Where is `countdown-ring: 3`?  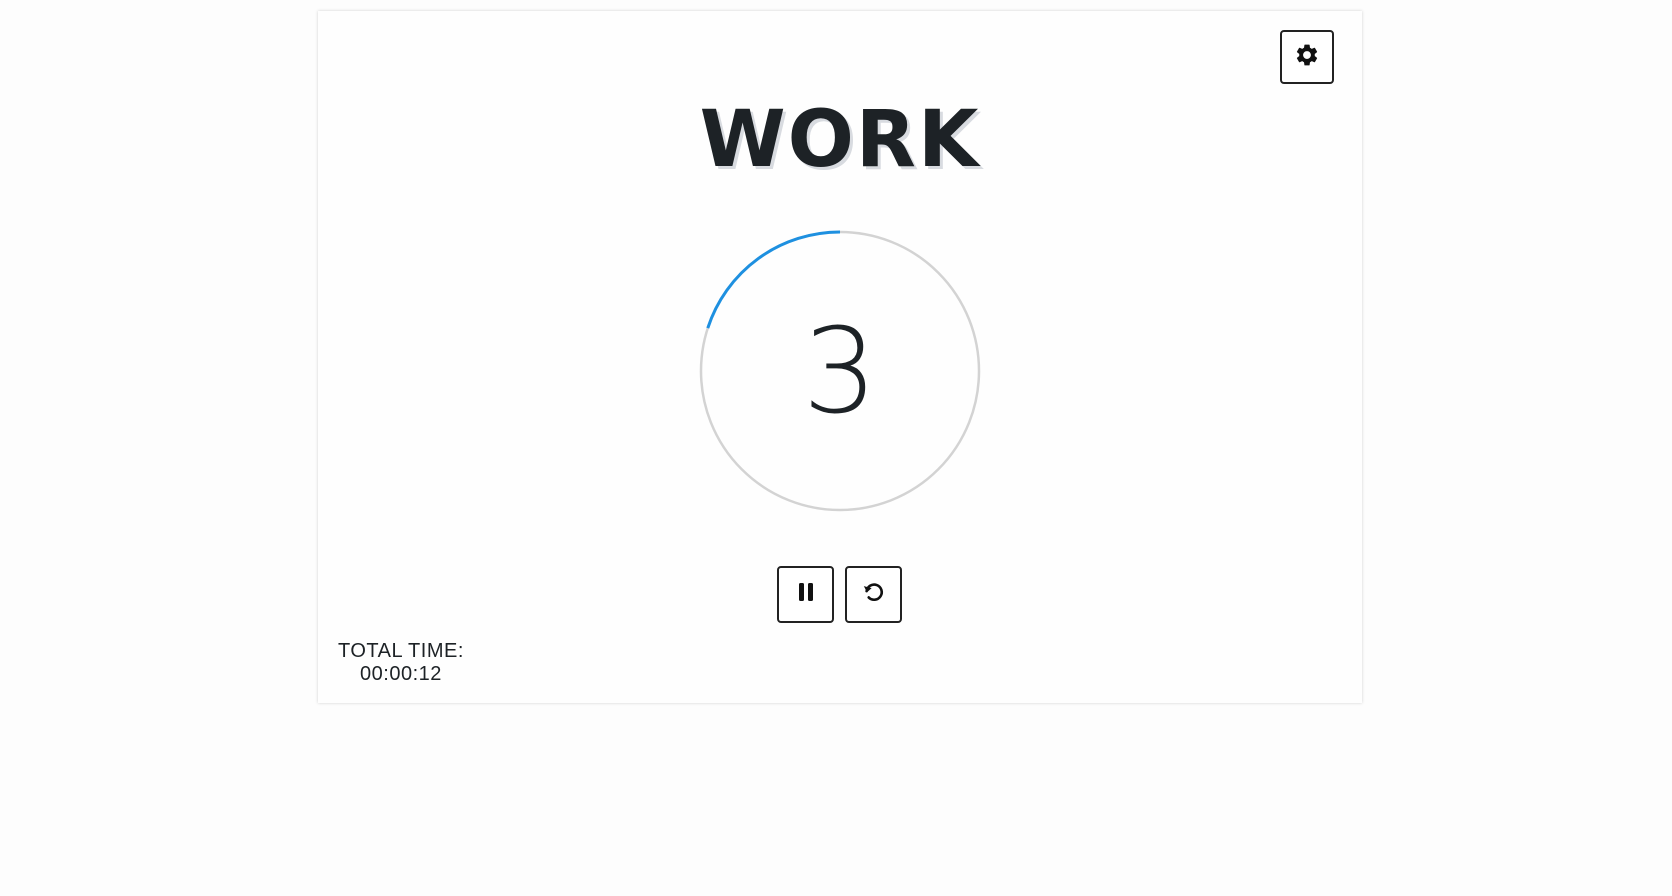
countdown-ring: 3 is located at coordinates (840, 371).